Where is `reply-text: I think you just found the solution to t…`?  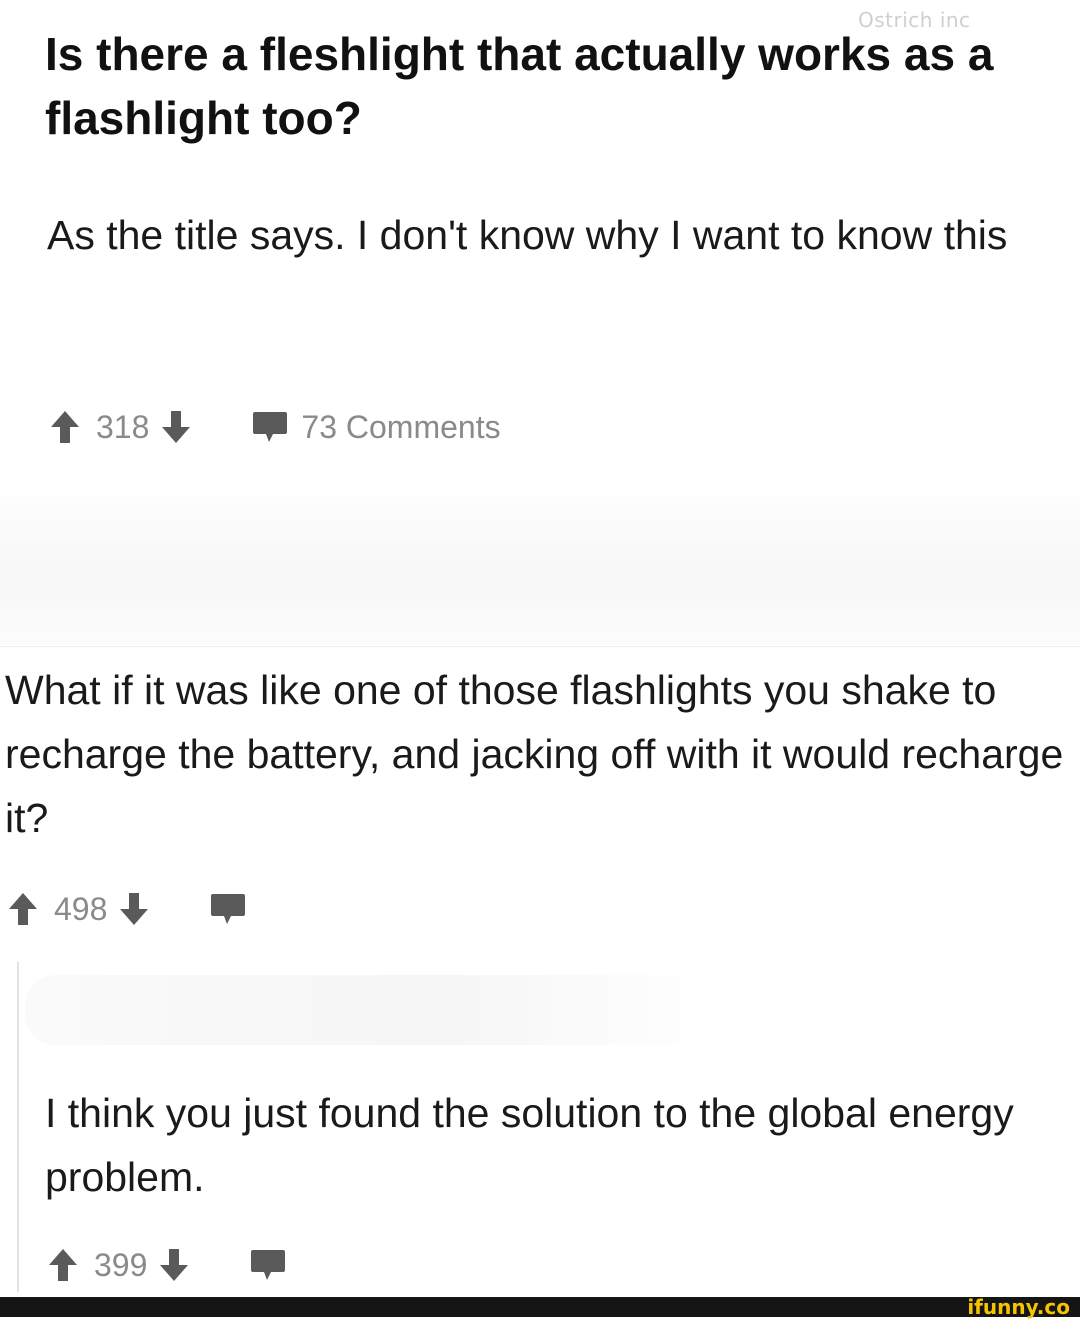 reply-text: I think you just found the solution to t… is located at coordinates (529, 1145).